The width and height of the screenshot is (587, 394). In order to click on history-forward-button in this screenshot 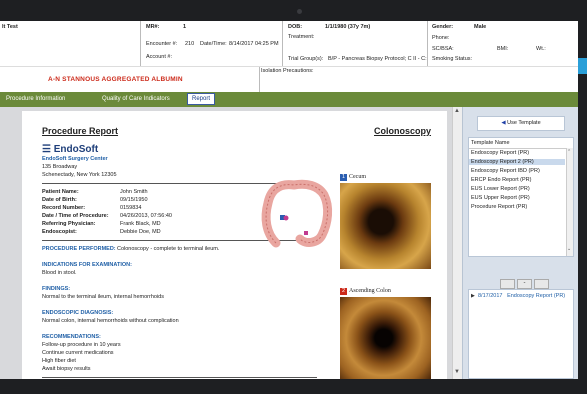, I will do `click(541, 284)`.